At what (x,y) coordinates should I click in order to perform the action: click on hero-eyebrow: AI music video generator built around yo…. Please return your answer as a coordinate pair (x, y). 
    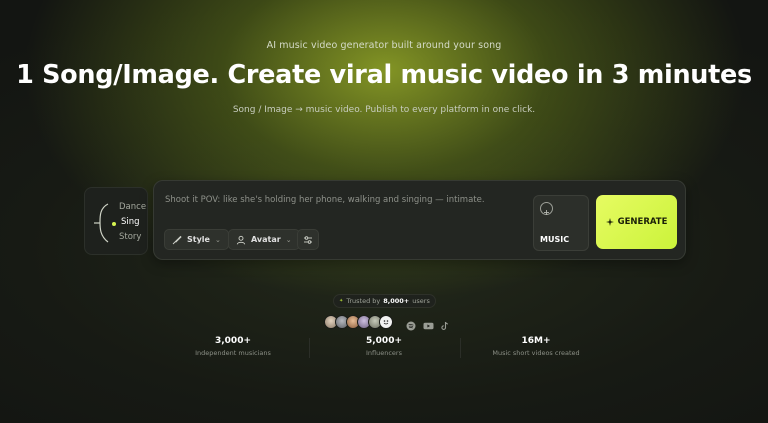
    Looking at the image, I should click on (384, 45).